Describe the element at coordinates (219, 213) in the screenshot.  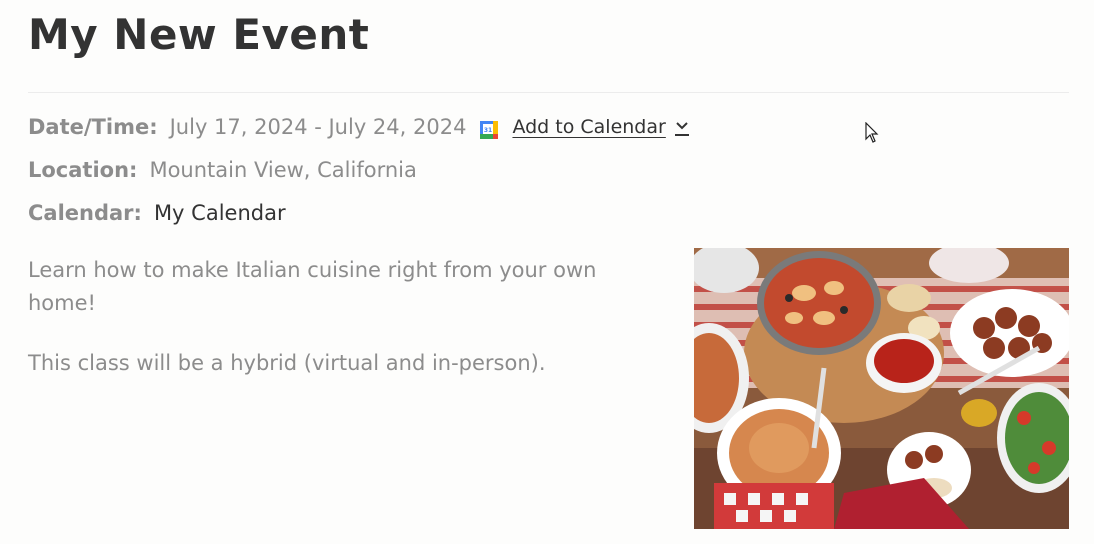
I see `calendar-value: My Calendar` at that location.